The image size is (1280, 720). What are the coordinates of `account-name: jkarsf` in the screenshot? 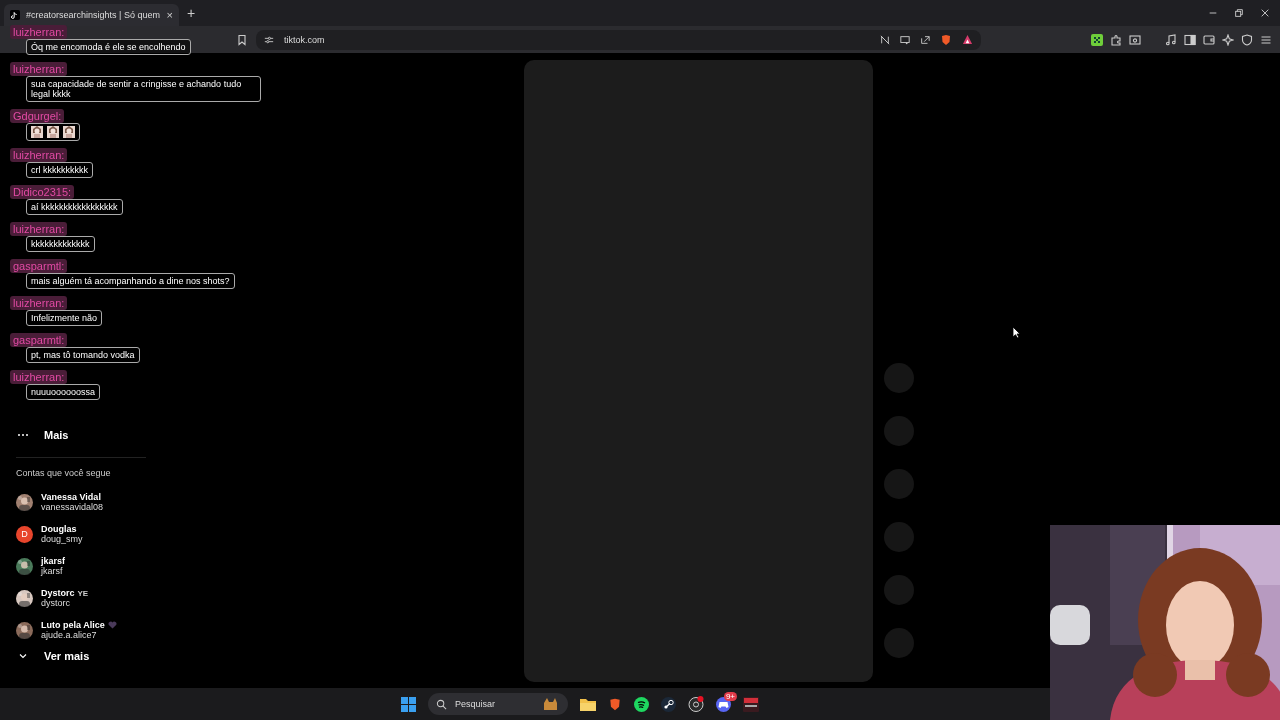 It's located at (53, 561).